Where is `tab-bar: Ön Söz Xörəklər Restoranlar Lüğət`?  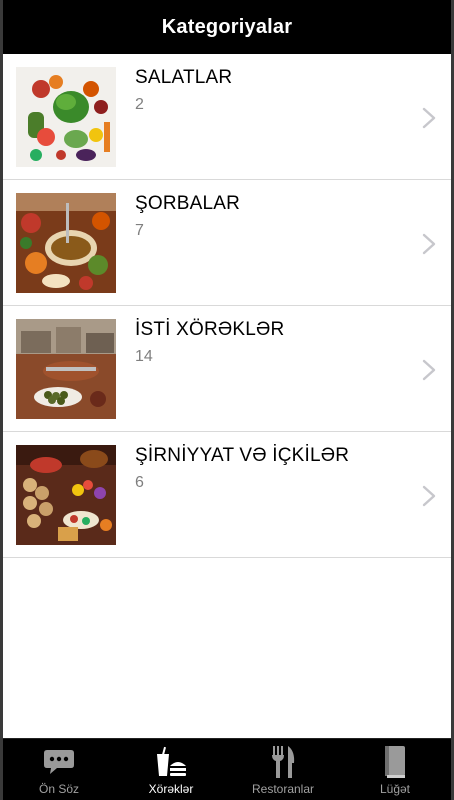 tab-bar: Ön Söz Xörəklər Restoranlar Lüğət is located at coordinates (227, 769).